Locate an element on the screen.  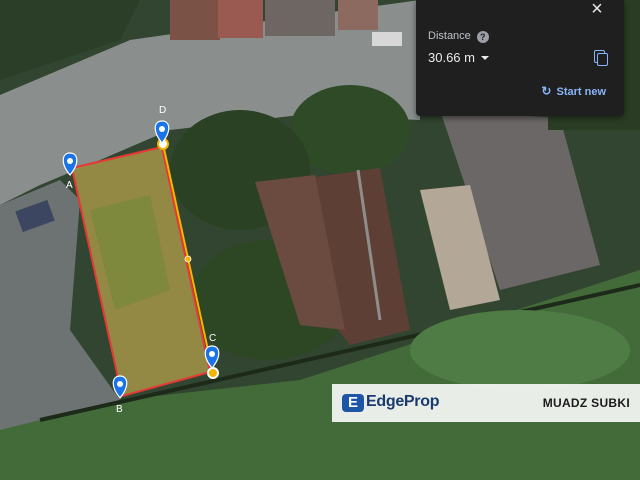
distance-unit-dropdown: 30.66 m is located at coordinates (458, 57).